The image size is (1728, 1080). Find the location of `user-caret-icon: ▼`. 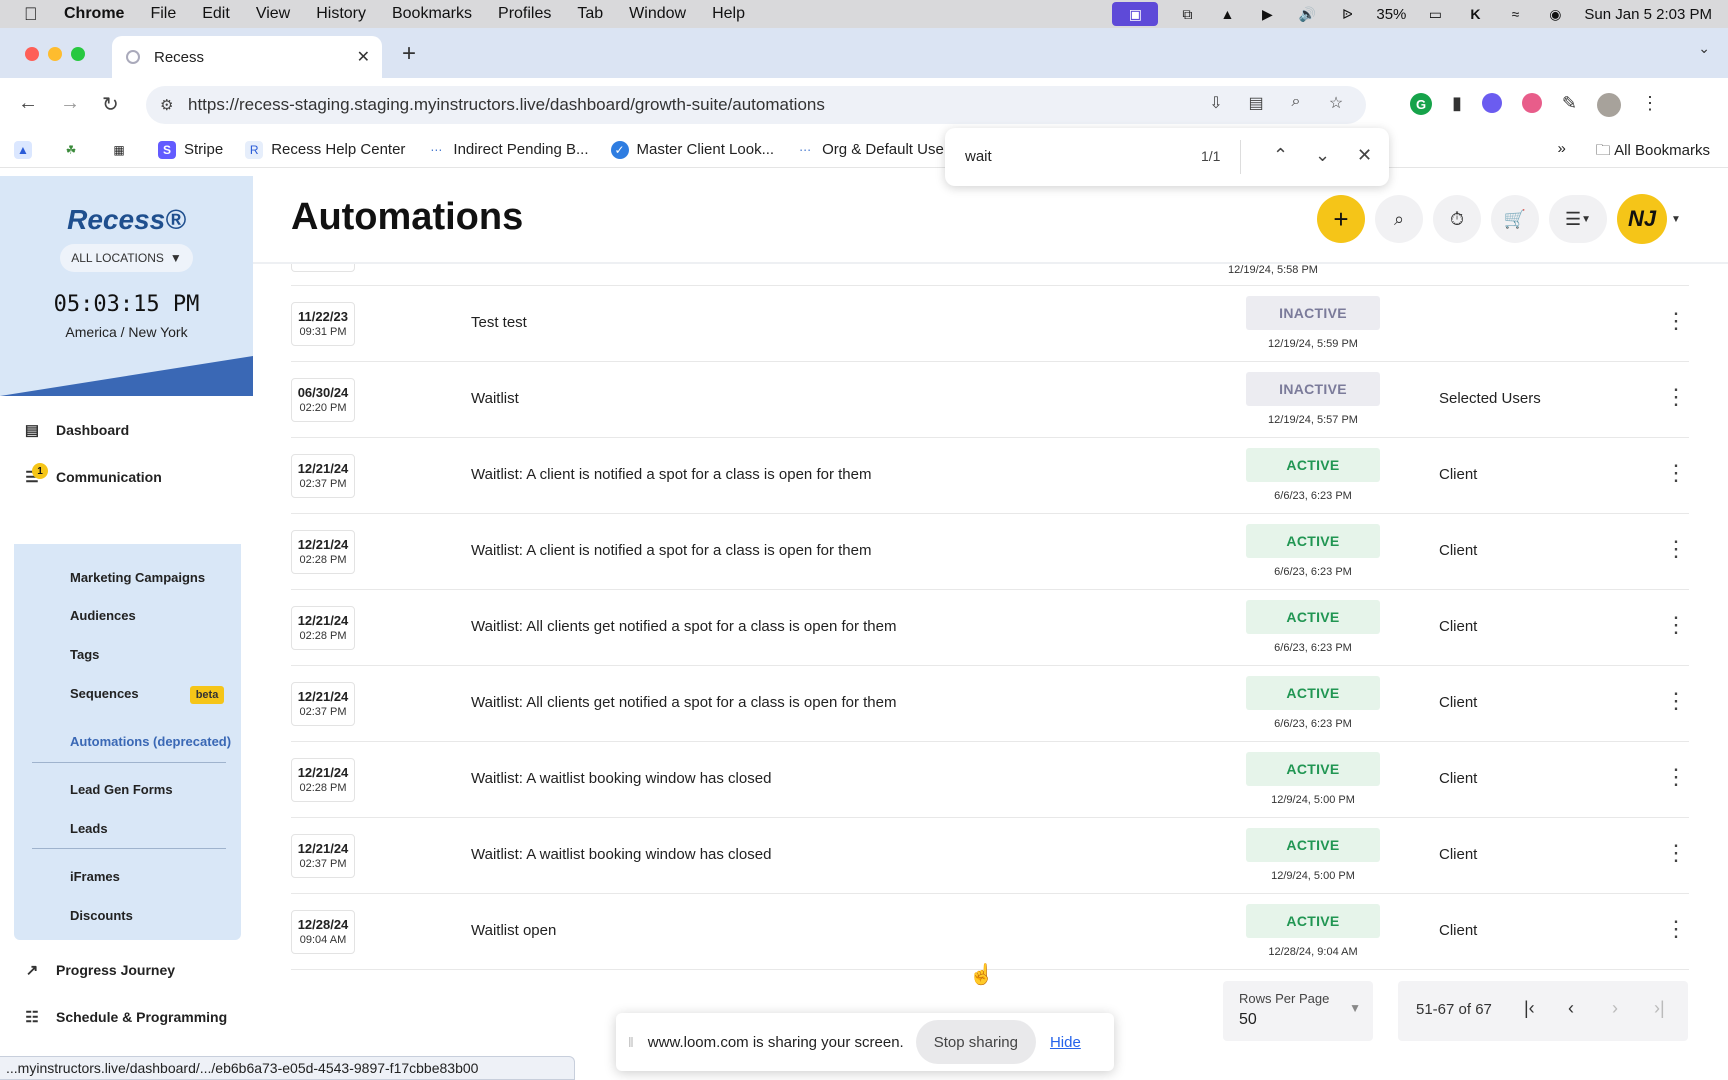

user-caret-icon: ▼ is located at coordinates (1676, 219).